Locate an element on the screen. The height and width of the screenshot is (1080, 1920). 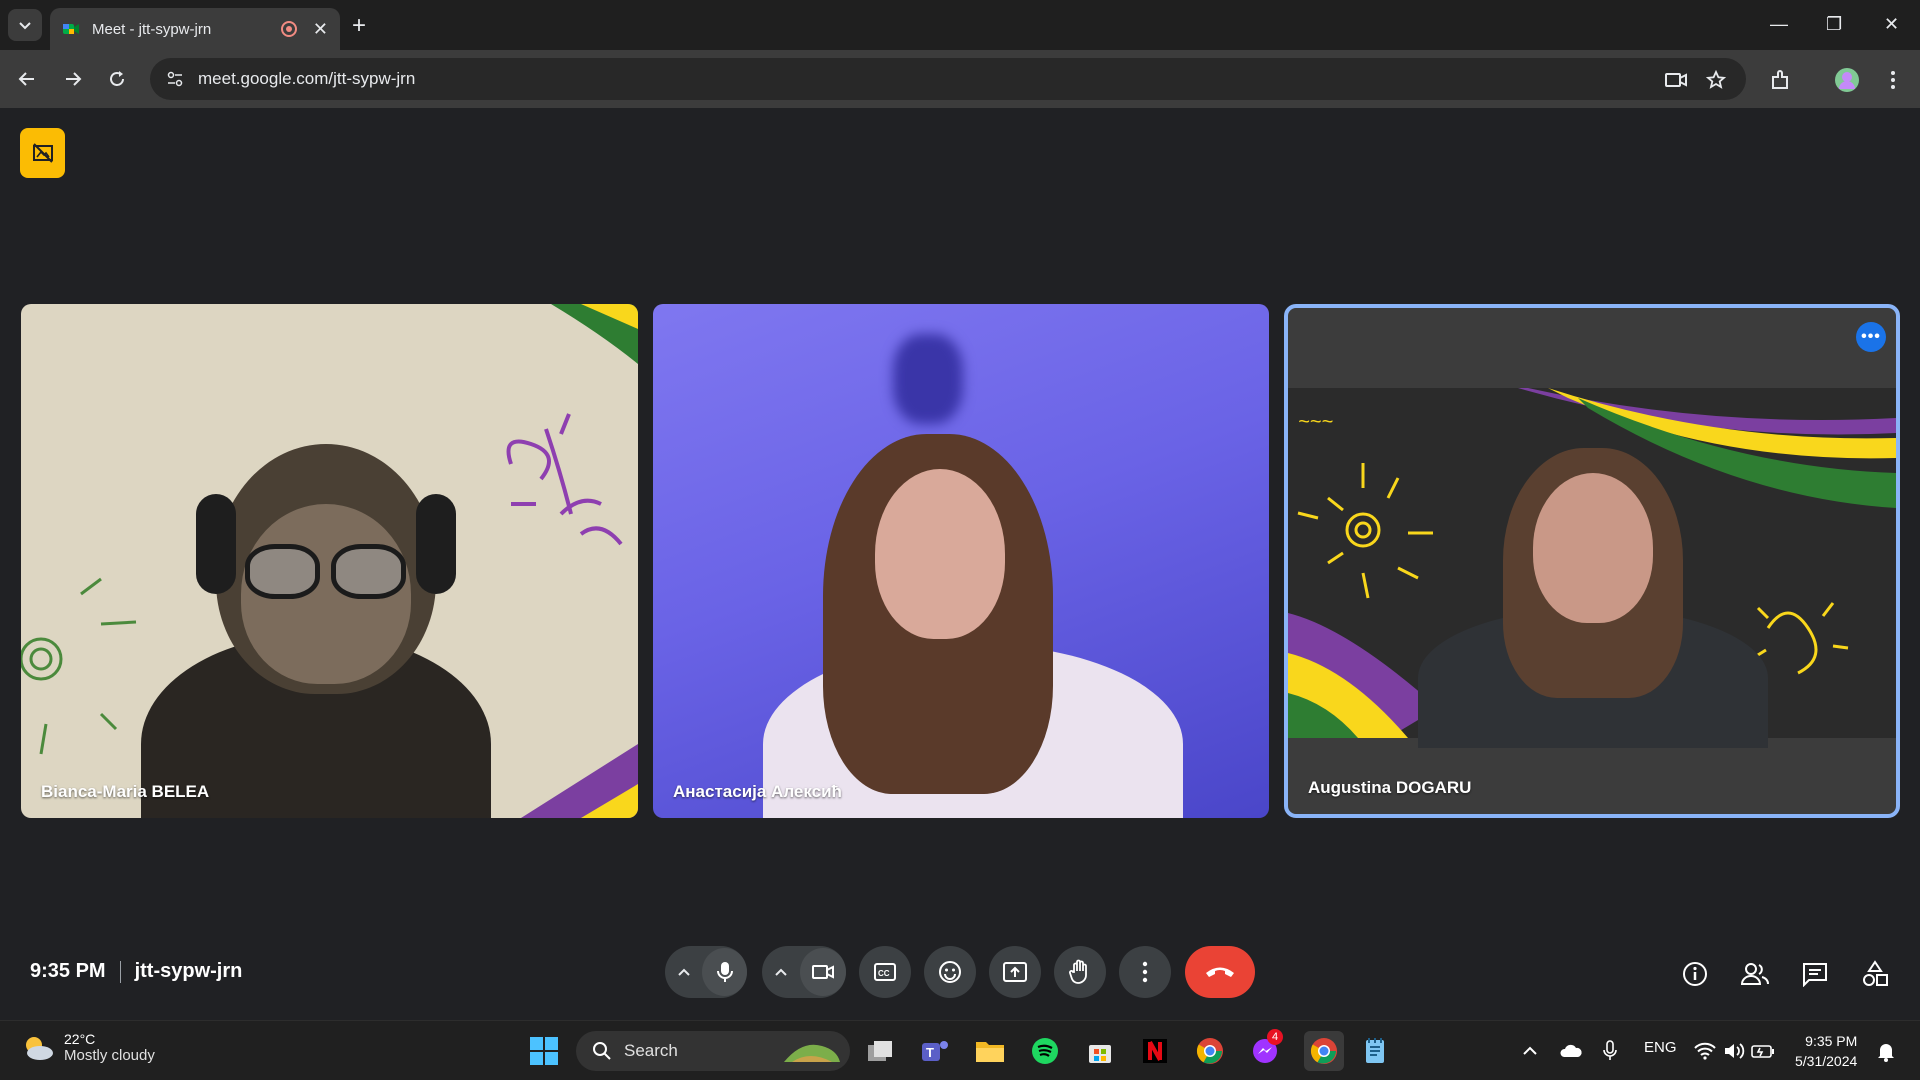
tab-title: Meet - jtt-sypw-jrn is located at coordinates (152, 29).